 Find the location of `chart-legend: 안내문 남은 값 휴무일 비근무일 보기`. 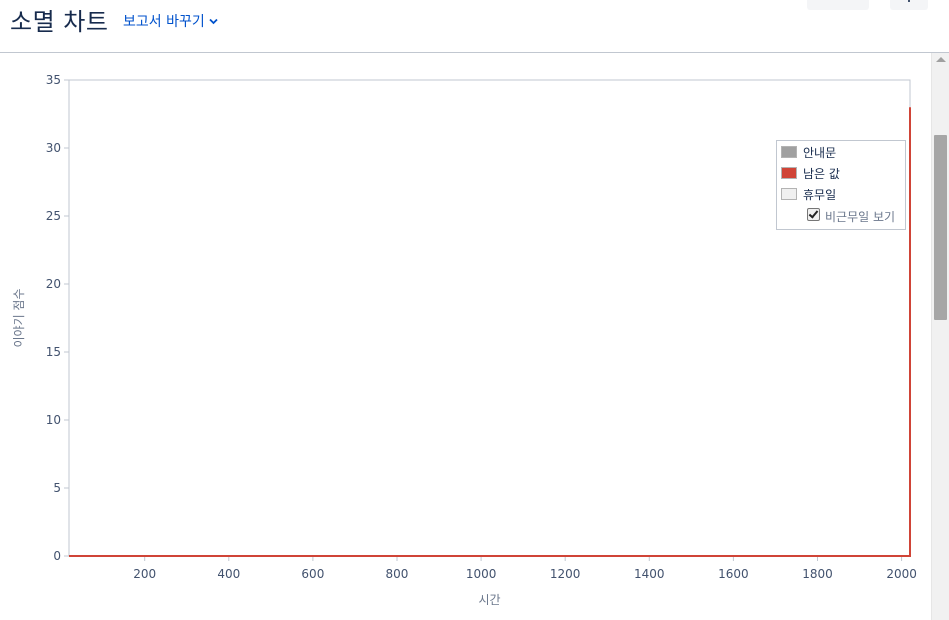

chart-legend: 안내문 남은 값 휴무일 비근무일 보기 is located at coordinates (841, 185).